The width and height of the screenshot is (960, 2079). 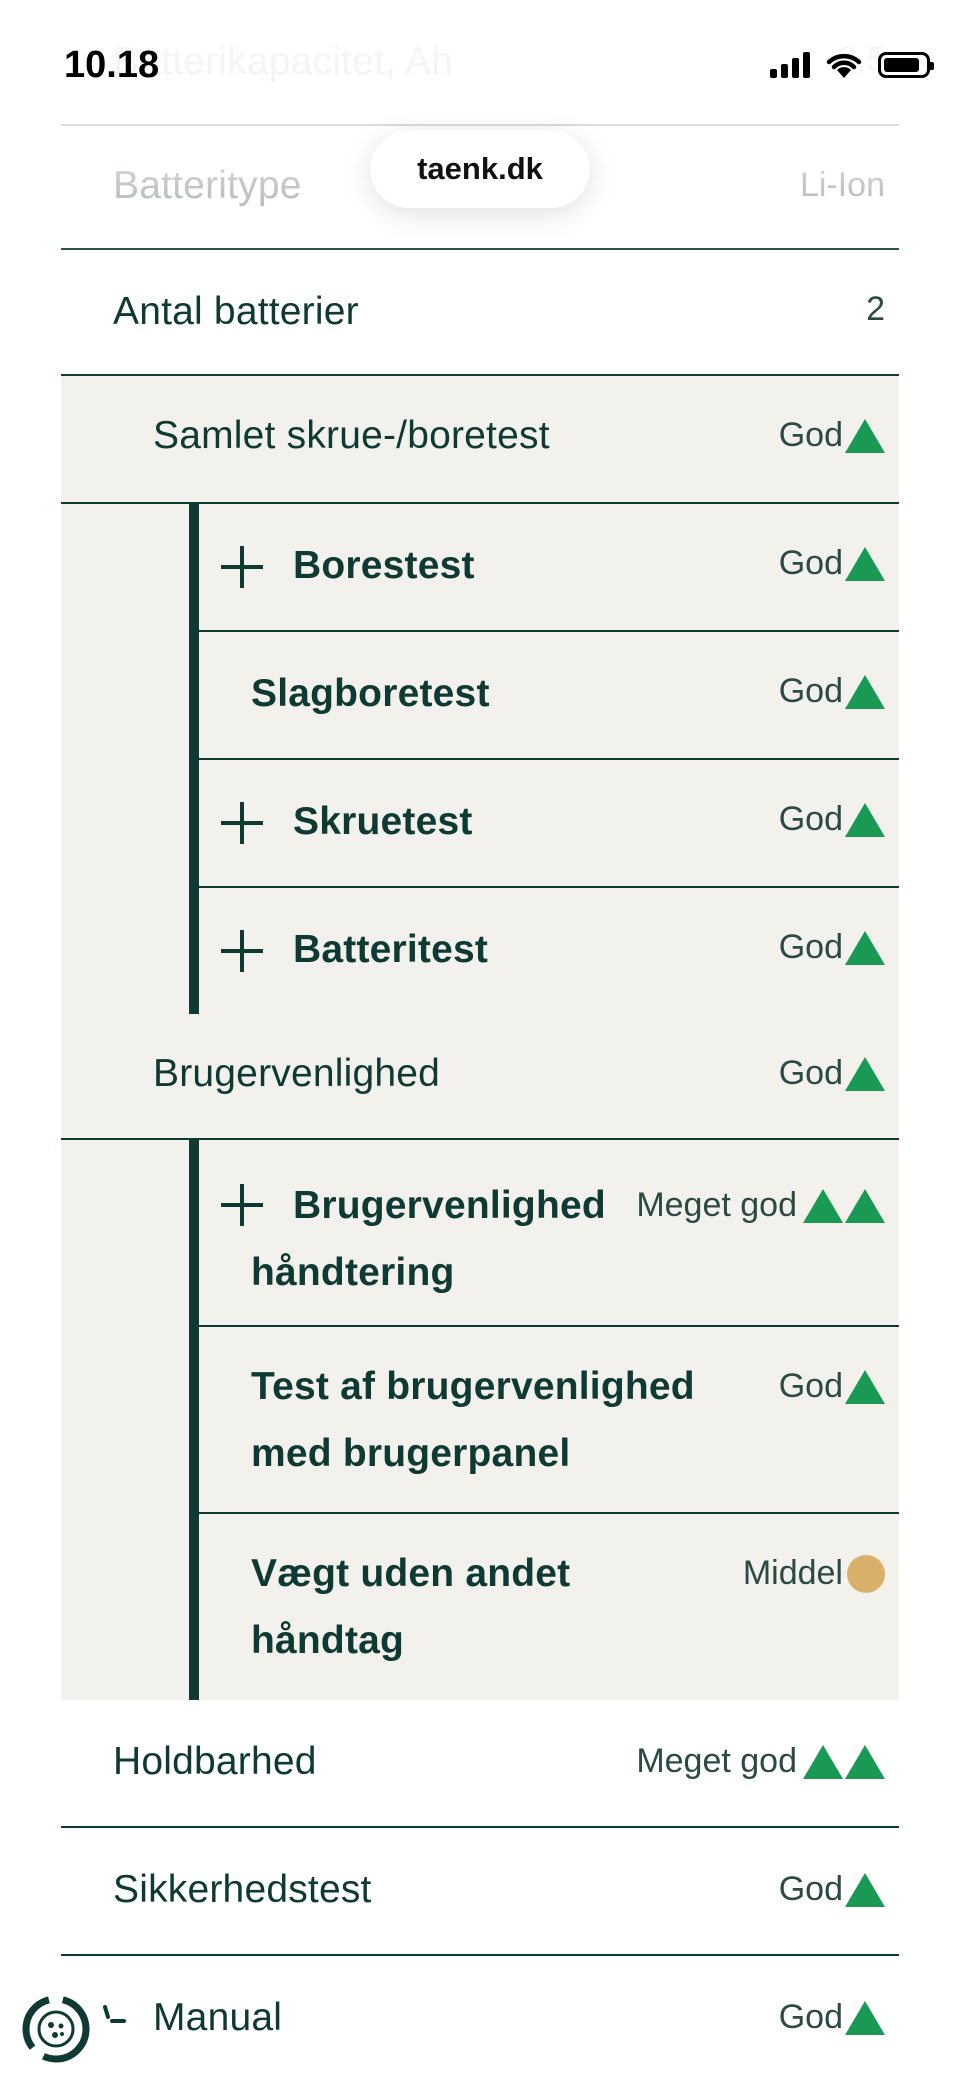 What do you see at coordinates (207, 185) in the screenshot?
I see `row-label: Batteritype` at bounding box center [207, 185].